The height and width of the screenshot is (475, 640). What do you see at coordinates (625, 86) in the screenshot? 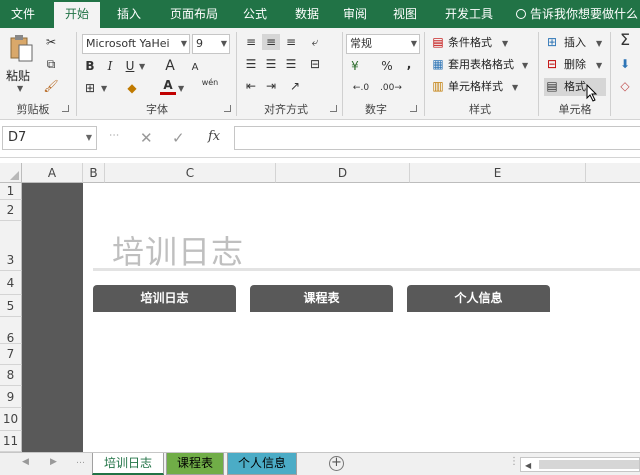
I see `clear-icon: ◇` at bounding box center [625, 86].